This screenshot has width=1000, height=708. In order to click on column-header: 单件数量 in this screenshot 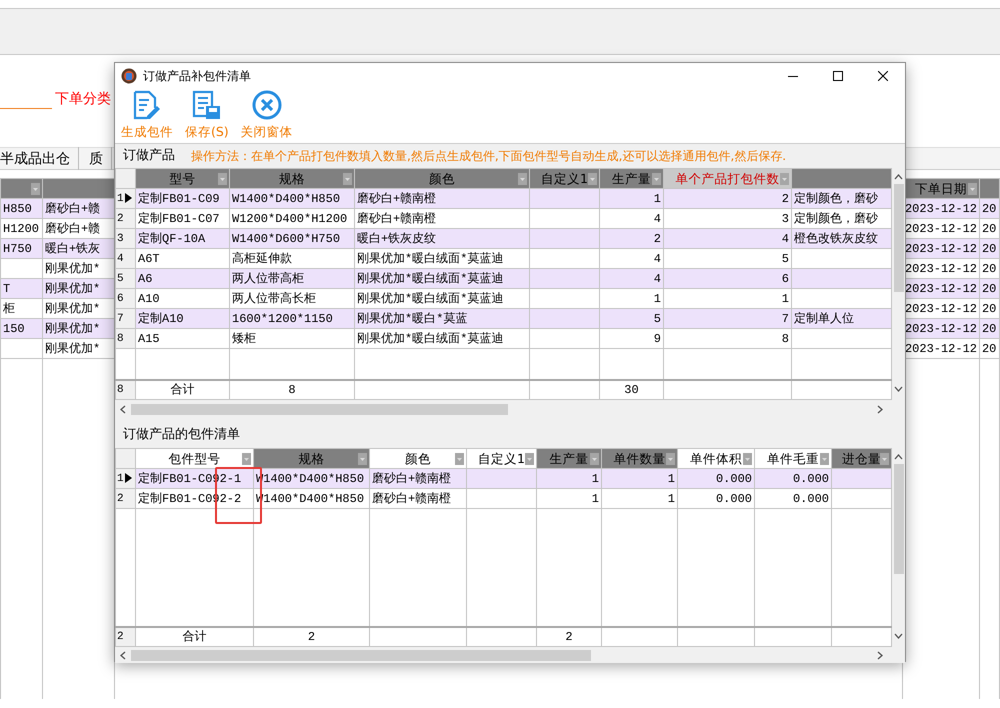, I will do `click(640, 458)`.